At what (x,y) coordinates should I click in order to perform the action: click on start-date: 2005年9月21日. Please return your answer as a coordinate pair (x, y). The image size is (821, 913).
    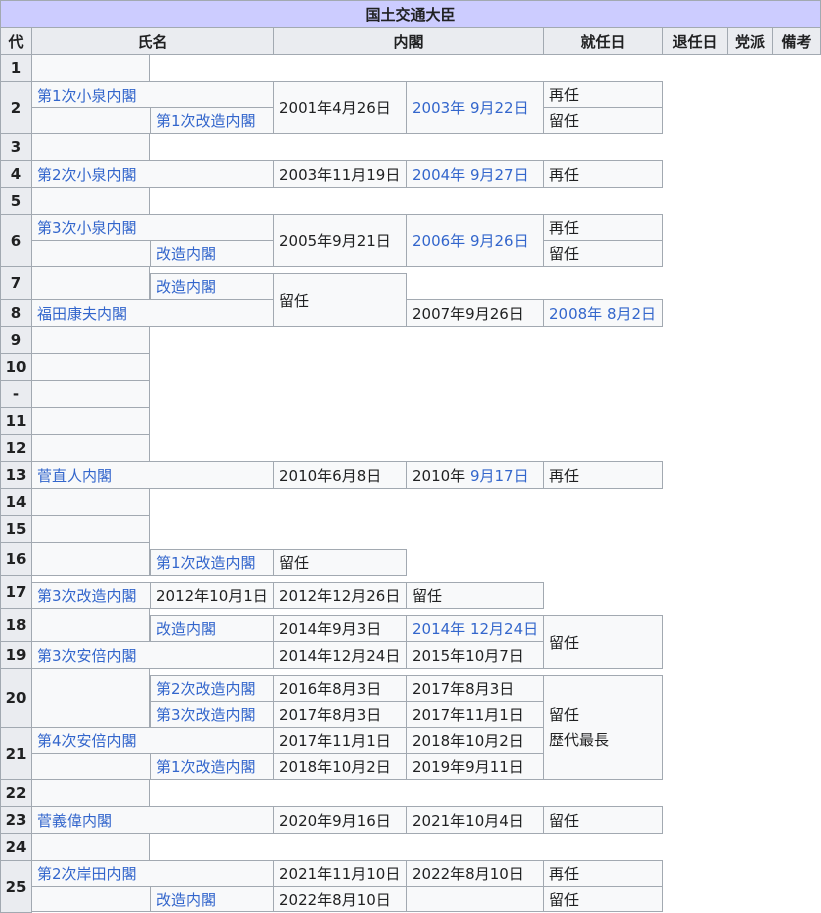
    Looking at the image, I should click on (340, 240).